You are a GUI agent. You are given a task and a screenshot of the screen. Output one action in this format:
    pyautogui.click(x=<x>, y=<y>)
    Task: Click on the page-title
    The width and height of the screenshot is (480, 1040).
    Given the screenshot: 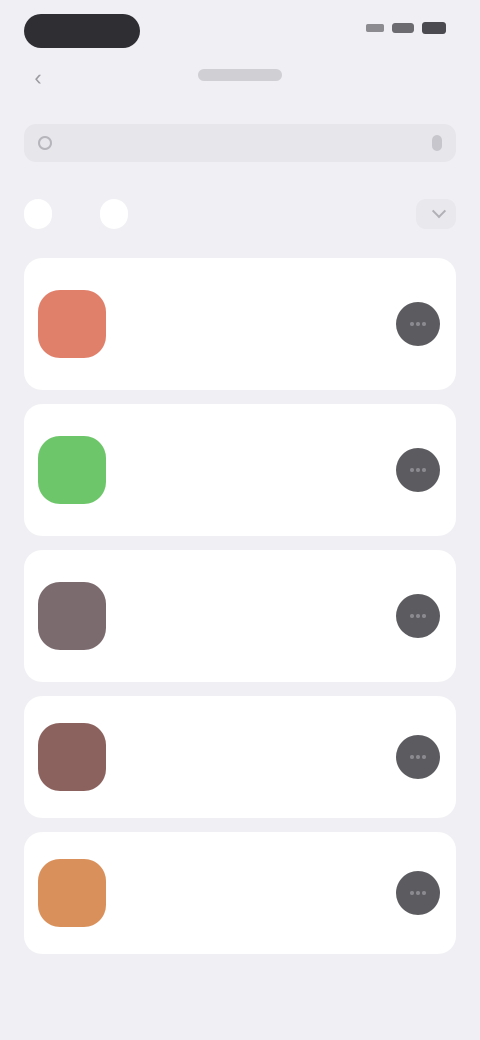 What is the action you would take?
    pyautogui.click(x=240, y=75)
    